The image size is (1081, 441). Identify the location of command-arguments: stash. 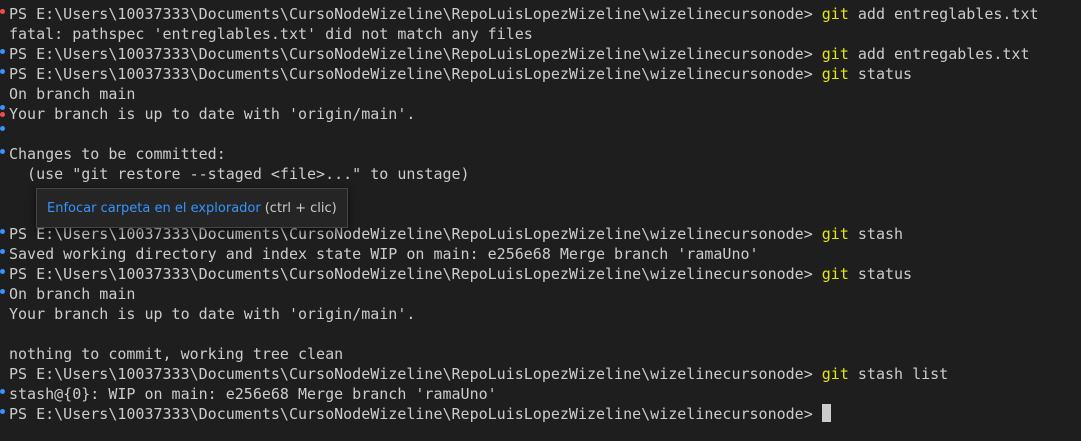
(876, 234).